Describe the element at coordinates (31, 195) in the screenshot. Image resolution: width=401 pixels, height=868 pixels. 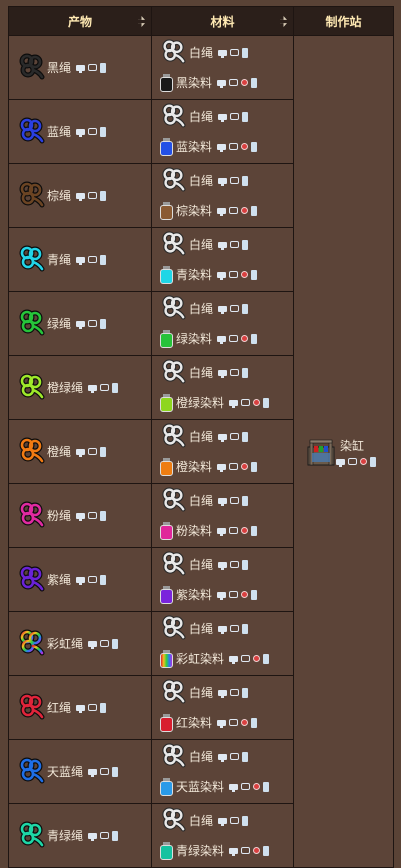
I see `rope-icon` at that location.